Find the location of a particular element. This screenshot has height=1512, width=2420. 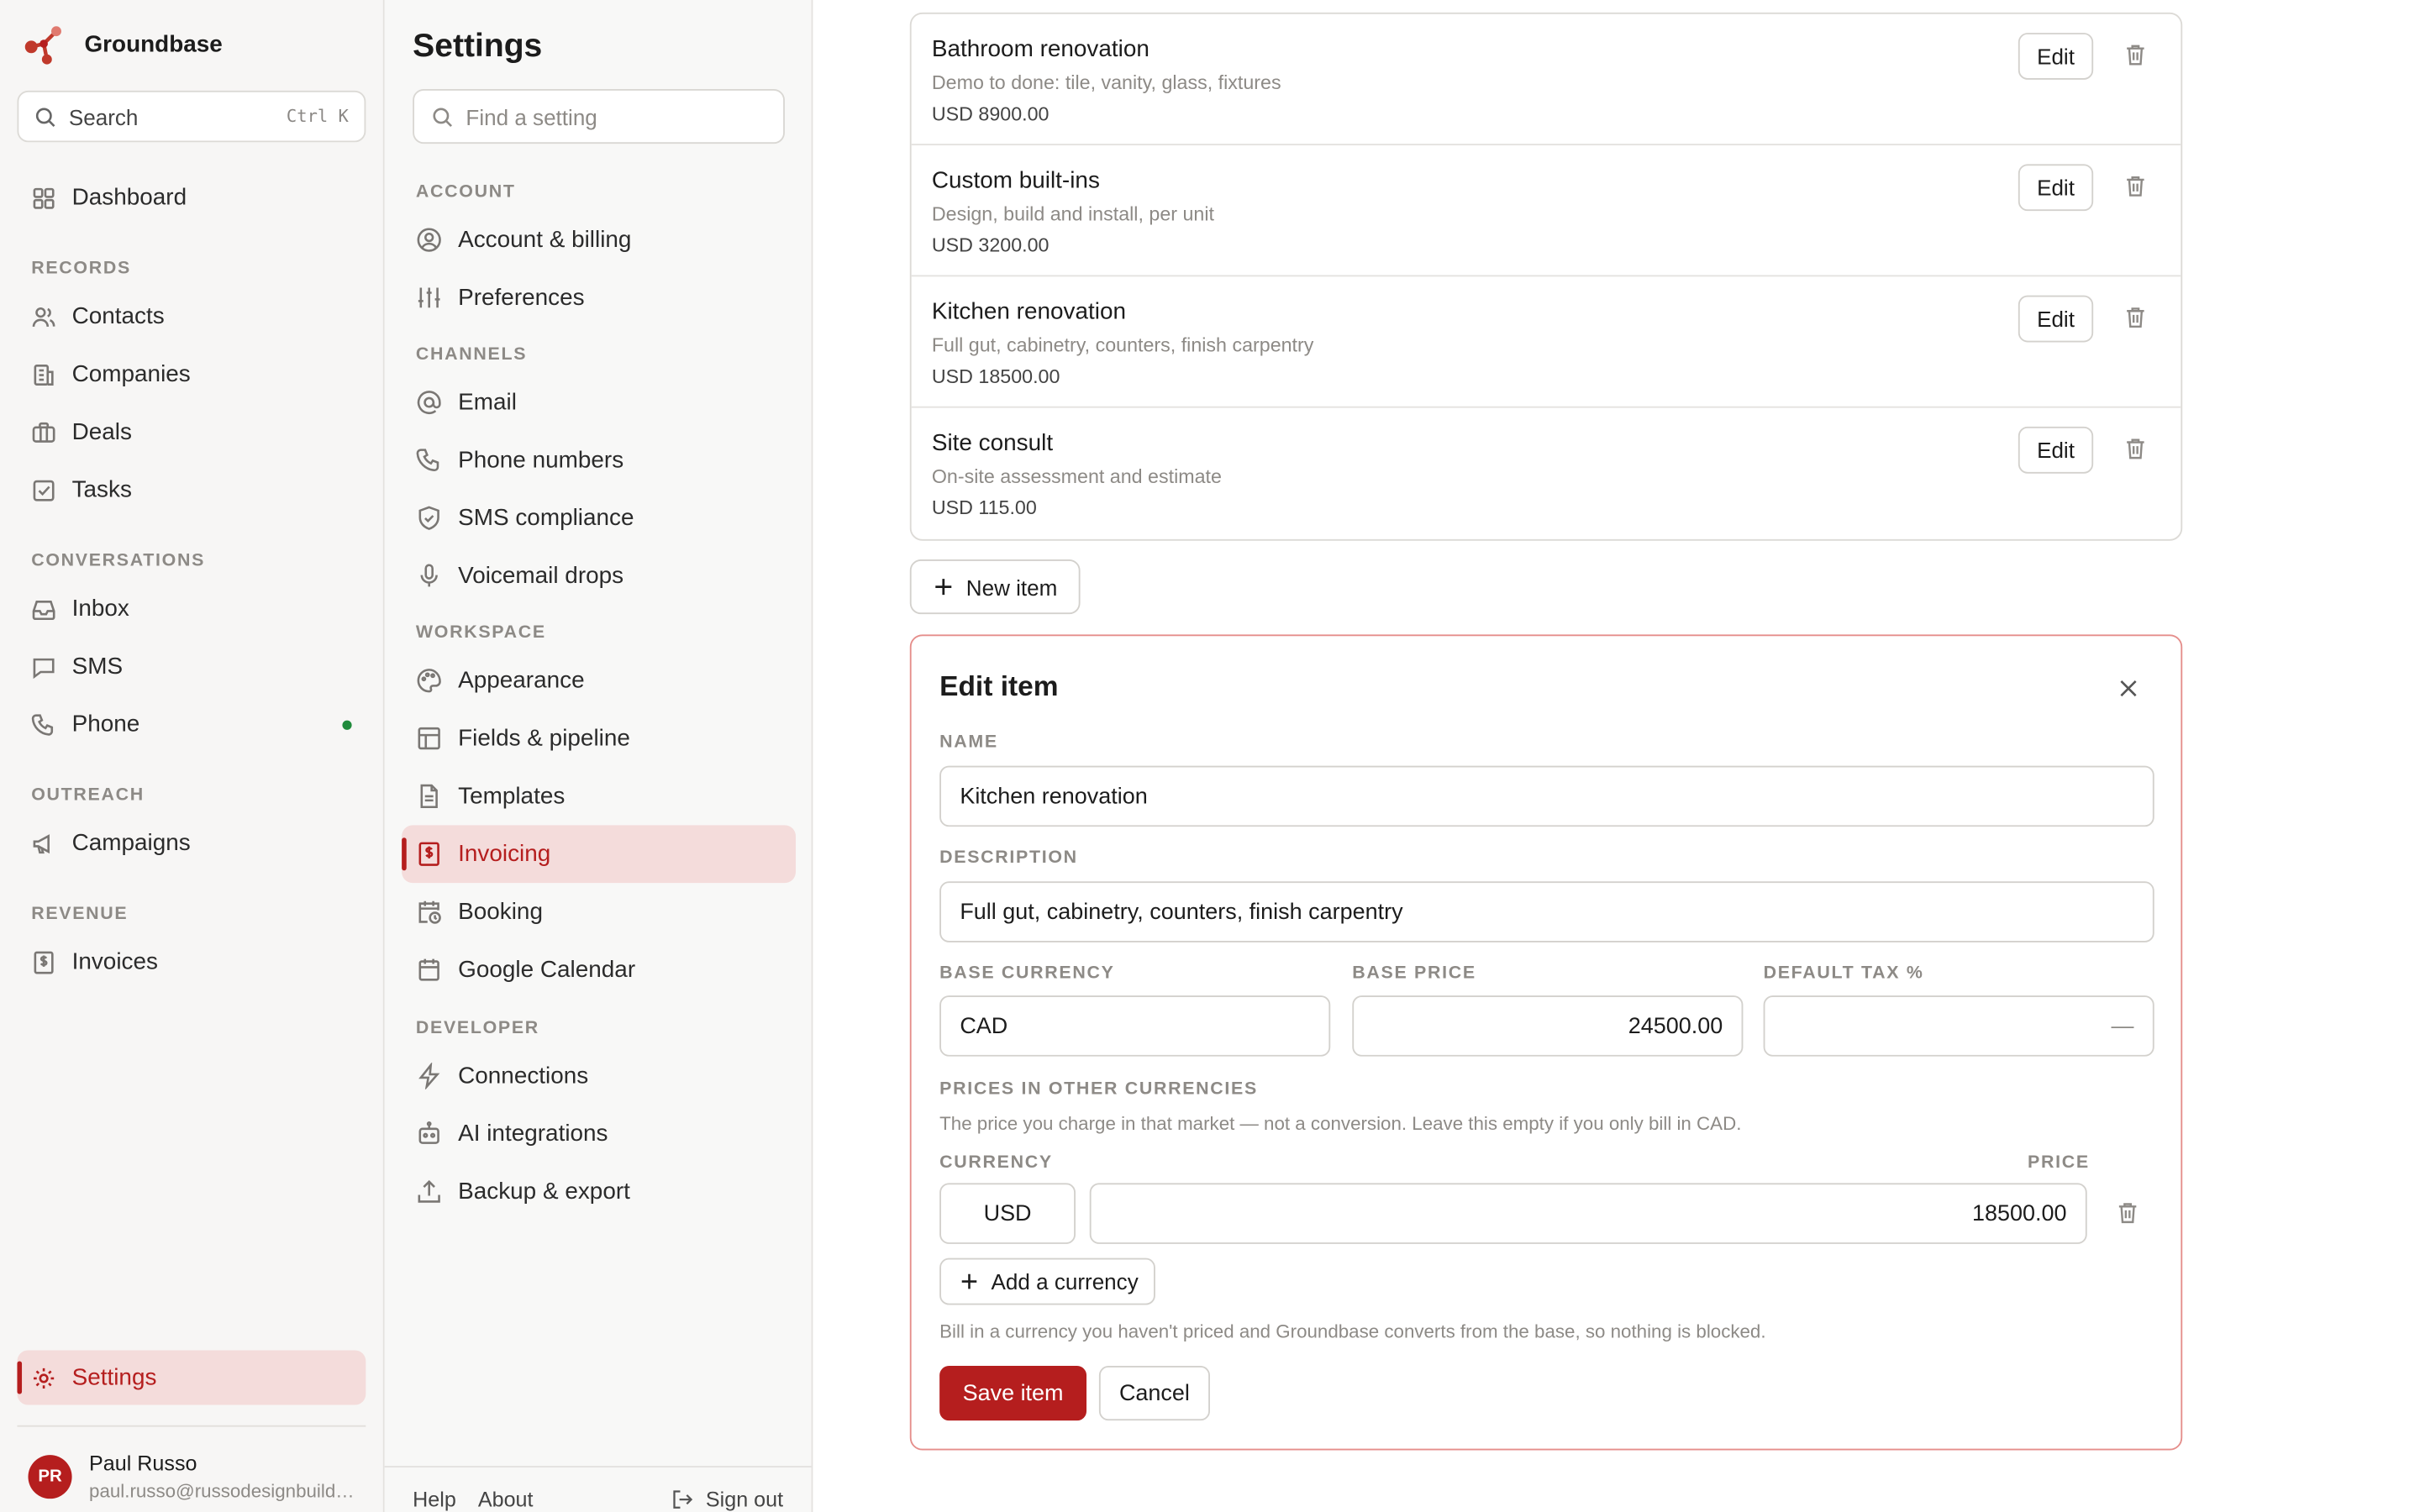

item-name: Bathroom renovation is located at coordinates (1041, 49).